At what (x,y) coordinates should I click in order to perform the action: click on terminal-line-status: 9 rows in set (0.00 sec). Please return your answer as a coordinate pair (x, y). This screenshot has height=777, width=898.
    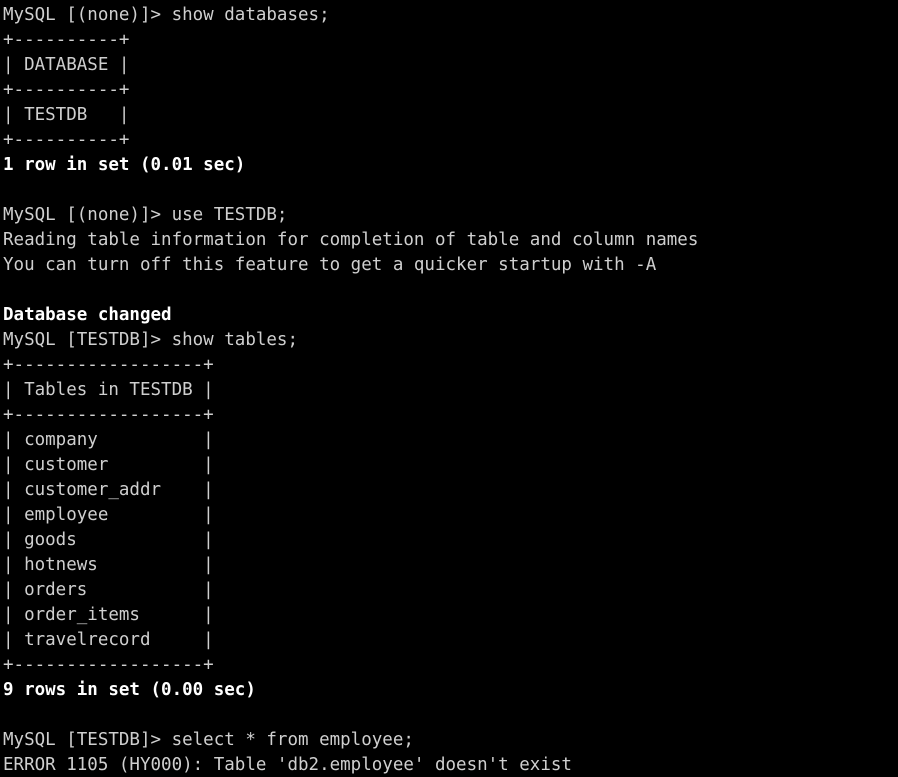
    Looking at the image, I should click on (129, 690).